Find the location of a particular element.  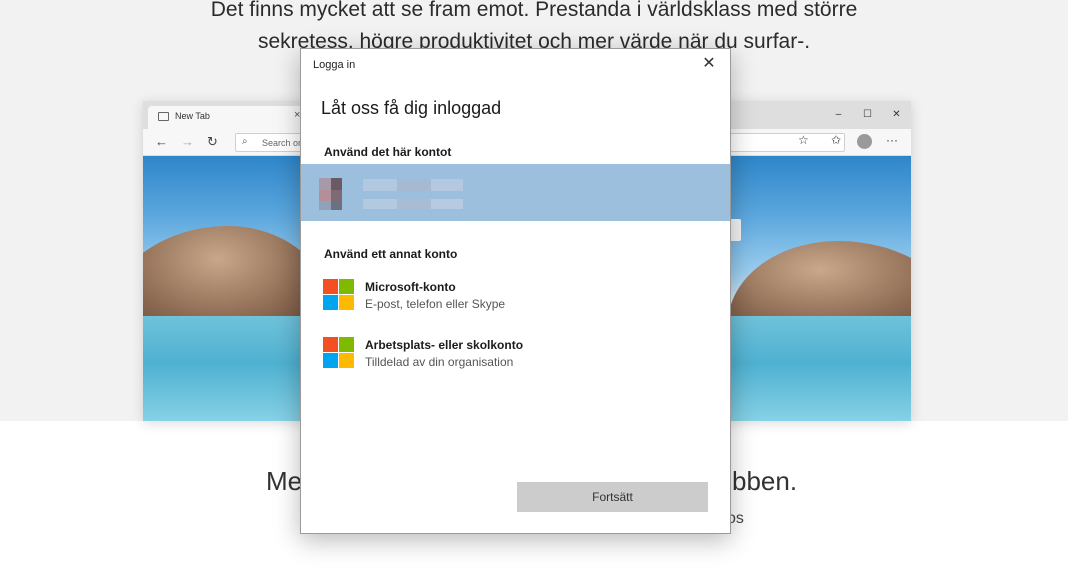

browser-tab: New Tab × is located at coordinates (228, 117).